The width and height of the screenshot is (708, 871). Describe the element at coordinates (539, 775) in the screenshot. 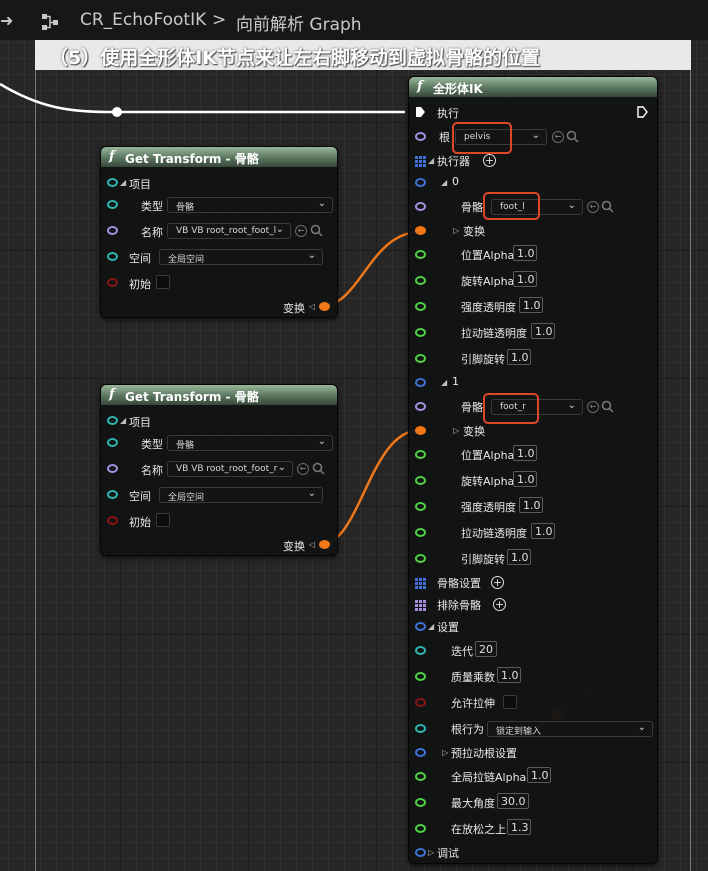

I see `global-pull-chain-alpha-field: 1.0` at that location.